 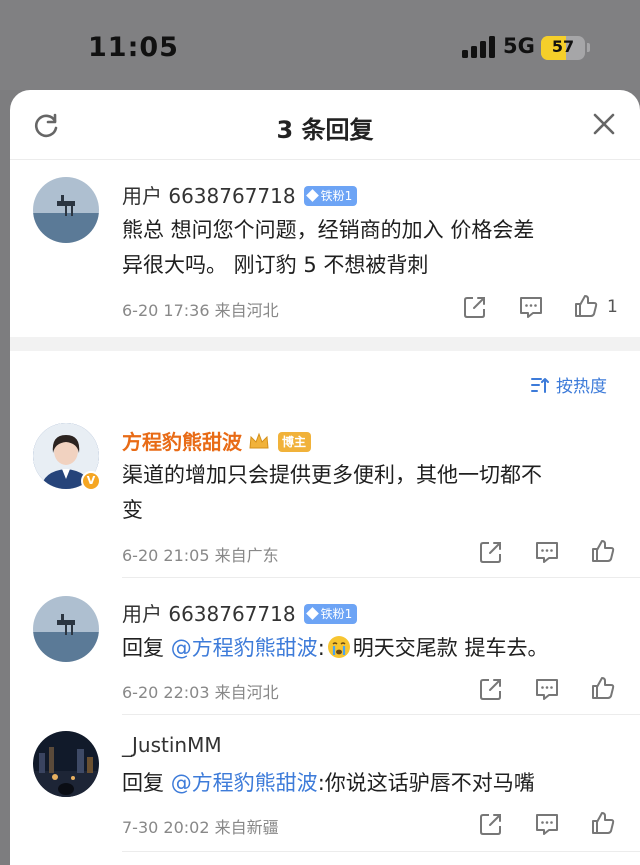 I want to click on reply-text-line1: 渠道的增加只会提供更多便利，其他一切都不, so click(x=332, y=475).